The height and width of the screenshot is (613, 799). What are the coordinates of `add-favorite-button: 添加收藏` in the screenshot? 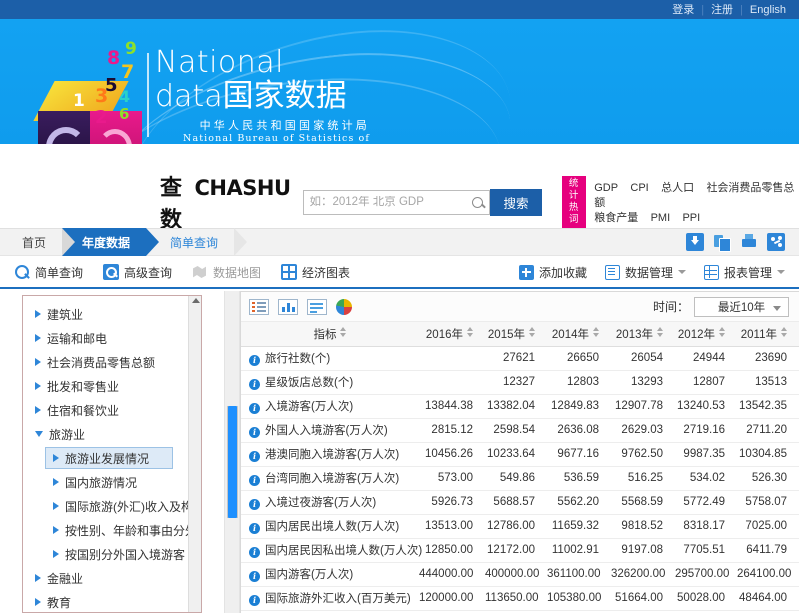 It's located at (552, 272).